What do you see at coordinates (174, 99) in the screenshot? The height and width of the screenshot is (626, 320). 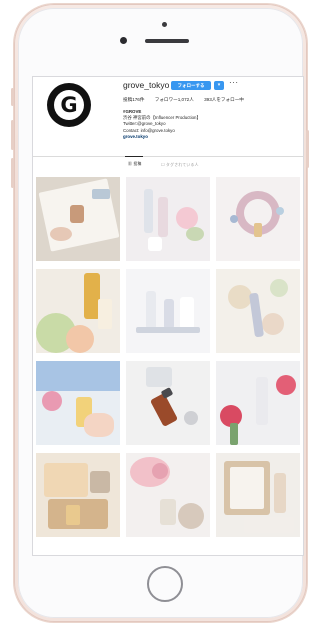 I see `followers-count: フォロワー1,072人` at bounding box center [174, 99].